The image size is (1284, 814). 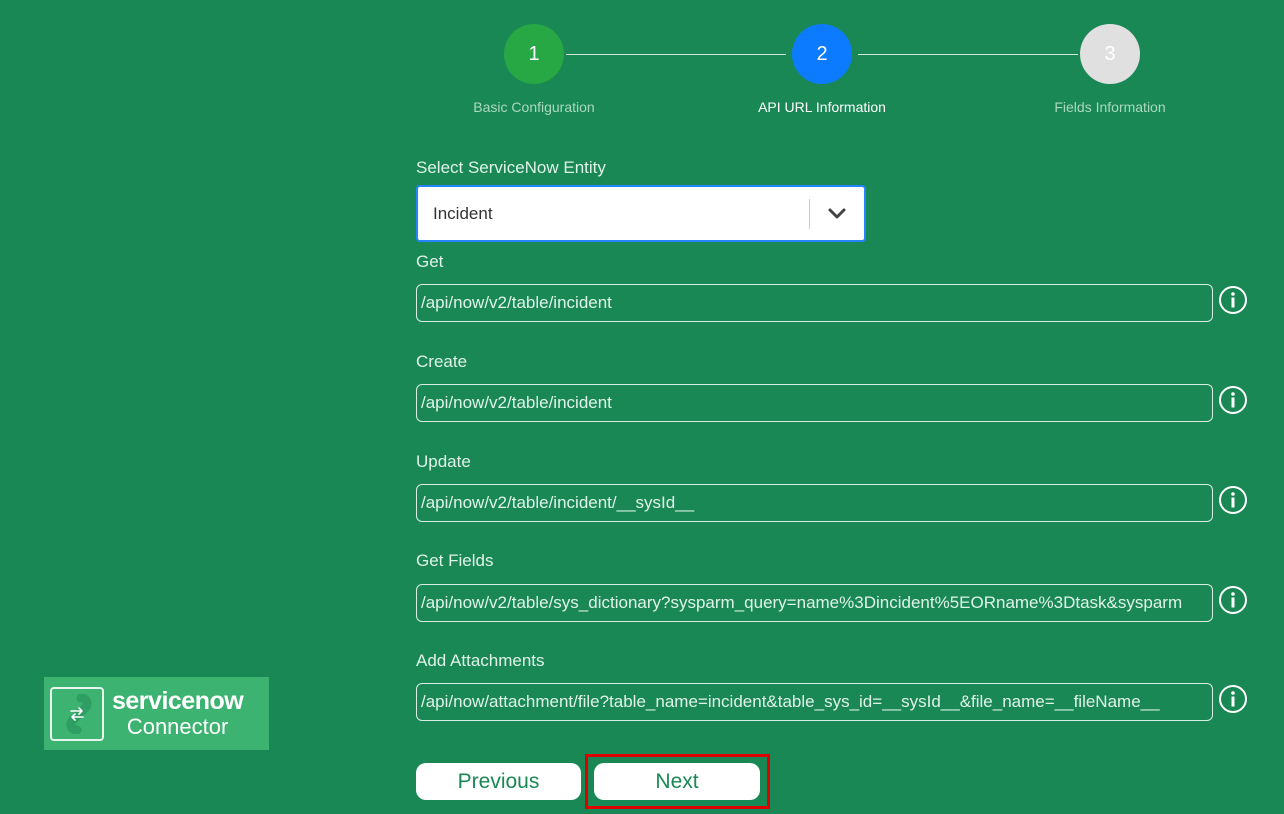 I want to click on step-api-url-information: 2 API URL Information, so click(x=822, y=69).